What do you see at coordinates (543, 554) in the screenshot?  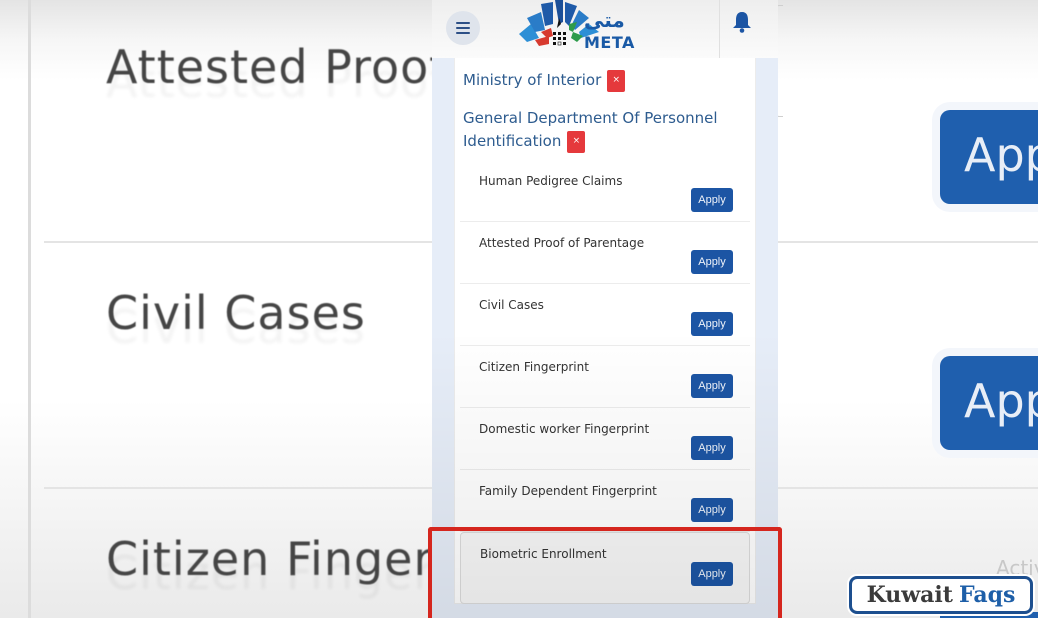 I see `service-name: Biometric Enrollment` at bounding box center [543, 554].